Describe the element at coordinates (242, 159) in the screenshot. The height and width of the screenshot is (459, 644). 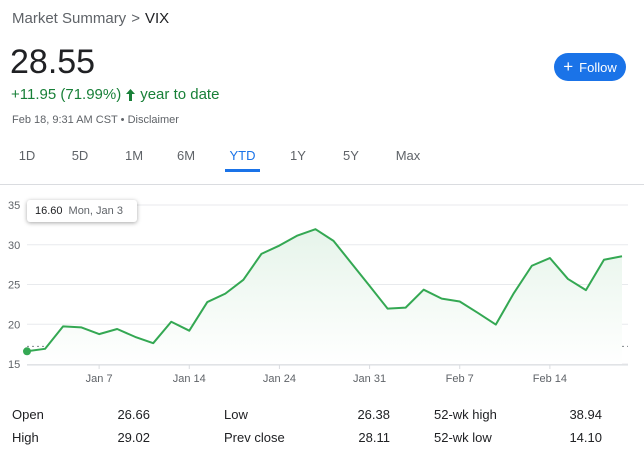
I see `tab-ytd: YTD` at that location.